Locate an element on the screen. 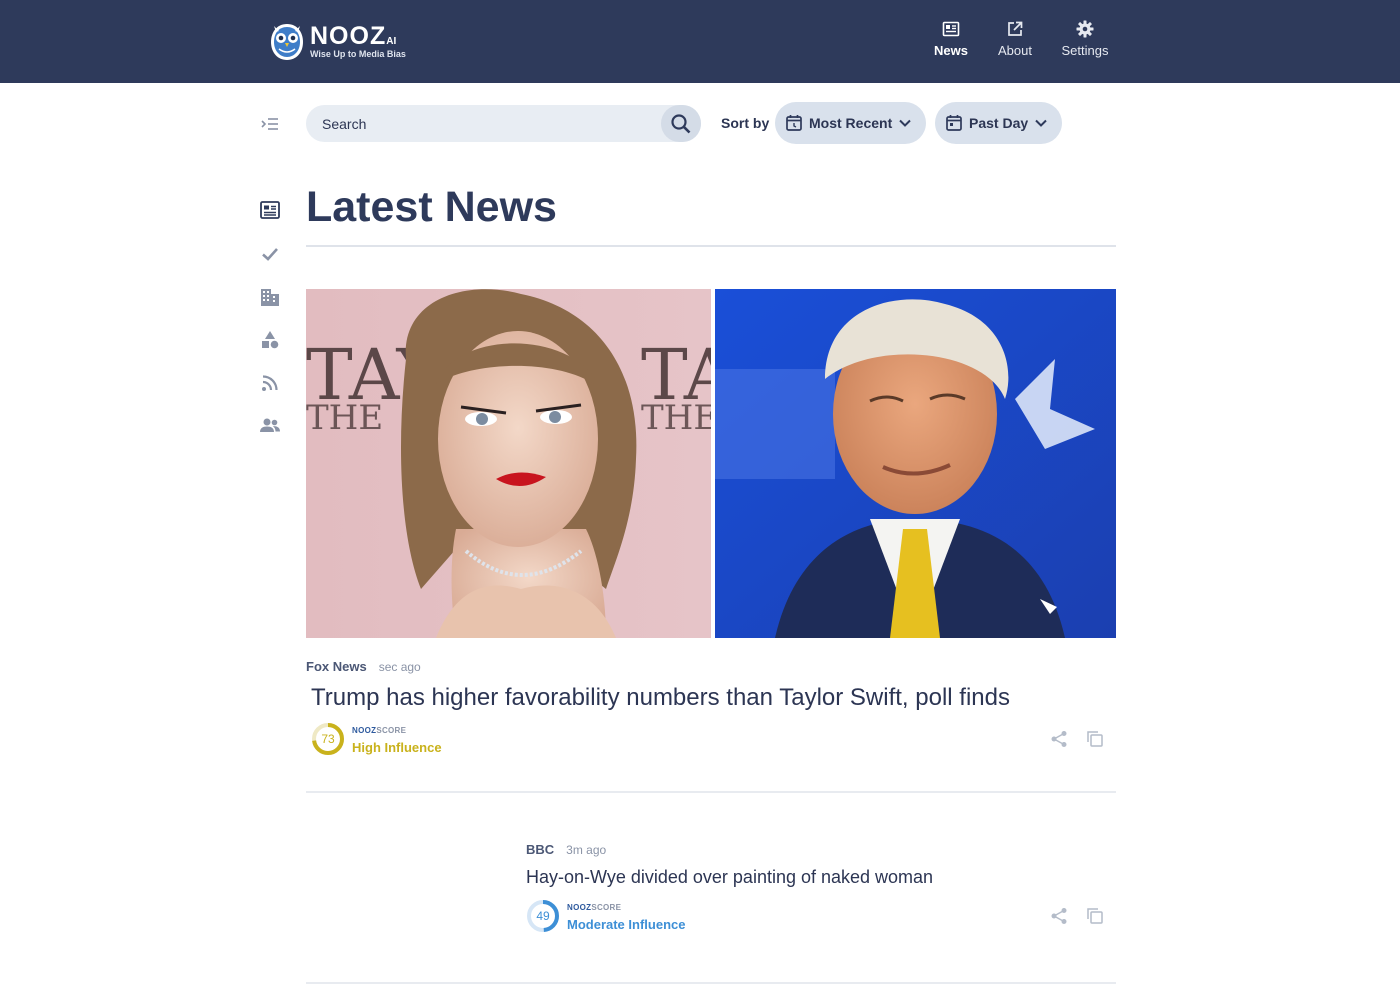  nav-news: News is located at coordinates (951, 39).